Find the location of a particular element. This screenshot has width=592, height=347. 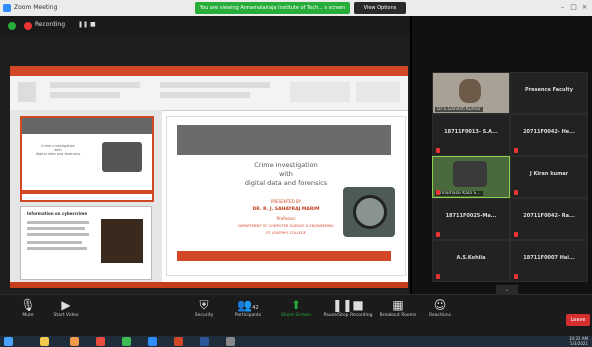

record-dot-icon is located at coordinates (28, 26).